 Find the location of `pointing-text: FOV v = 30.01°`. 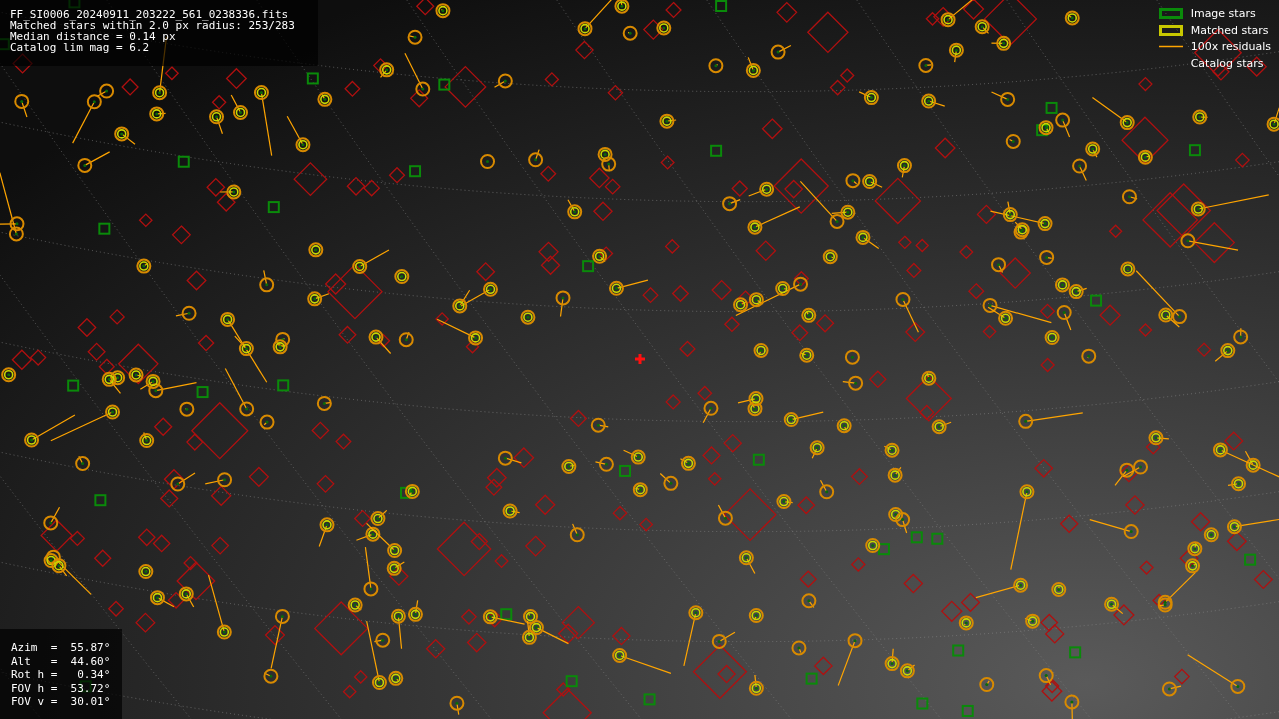

pointing-text: FOV v = 30.01° is located at coordinates (61, 702).